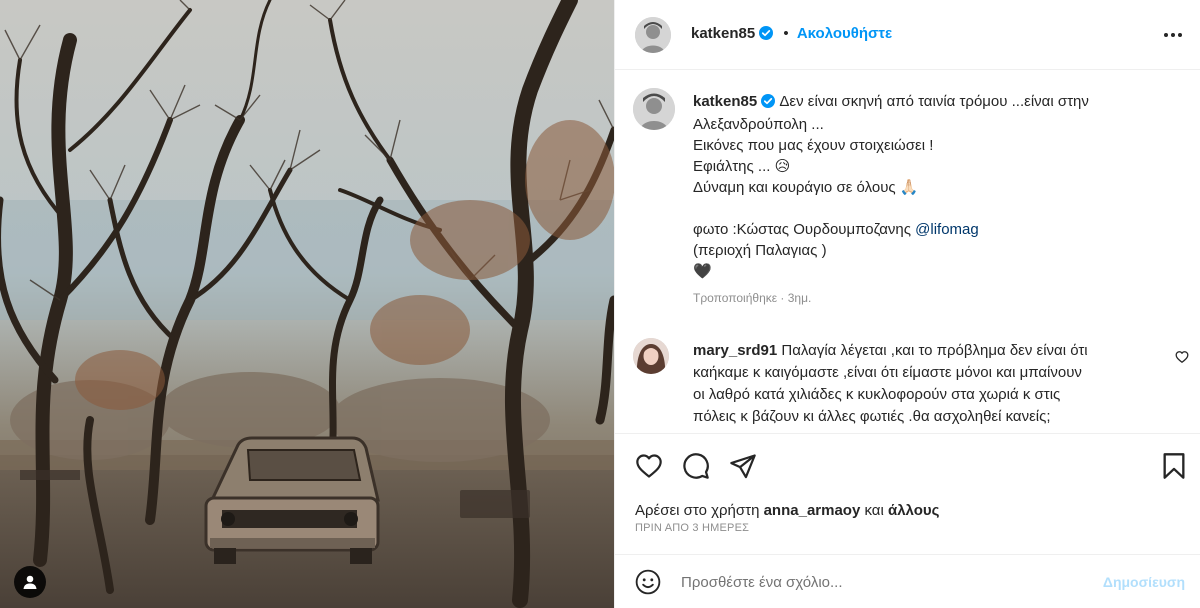 This screenshot has height=608, width=1200. Describe the element at coordinates (654, 109) in the screenshot. I see `caption-author-avatar` at that location.